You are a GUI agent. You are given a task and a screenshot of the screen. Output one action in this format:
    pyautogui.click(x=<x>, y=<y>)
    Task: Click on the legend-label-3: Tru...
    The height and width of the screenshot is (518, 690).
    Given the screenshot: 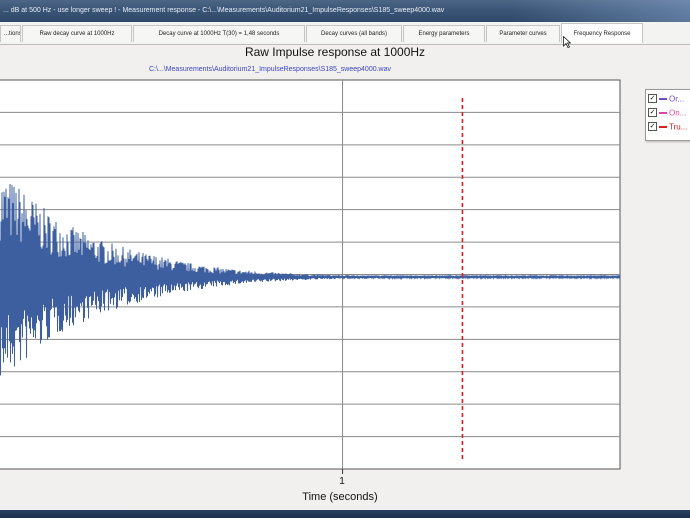 What is the action you would take?
    pyautogui.click(x=678, y=127)
    